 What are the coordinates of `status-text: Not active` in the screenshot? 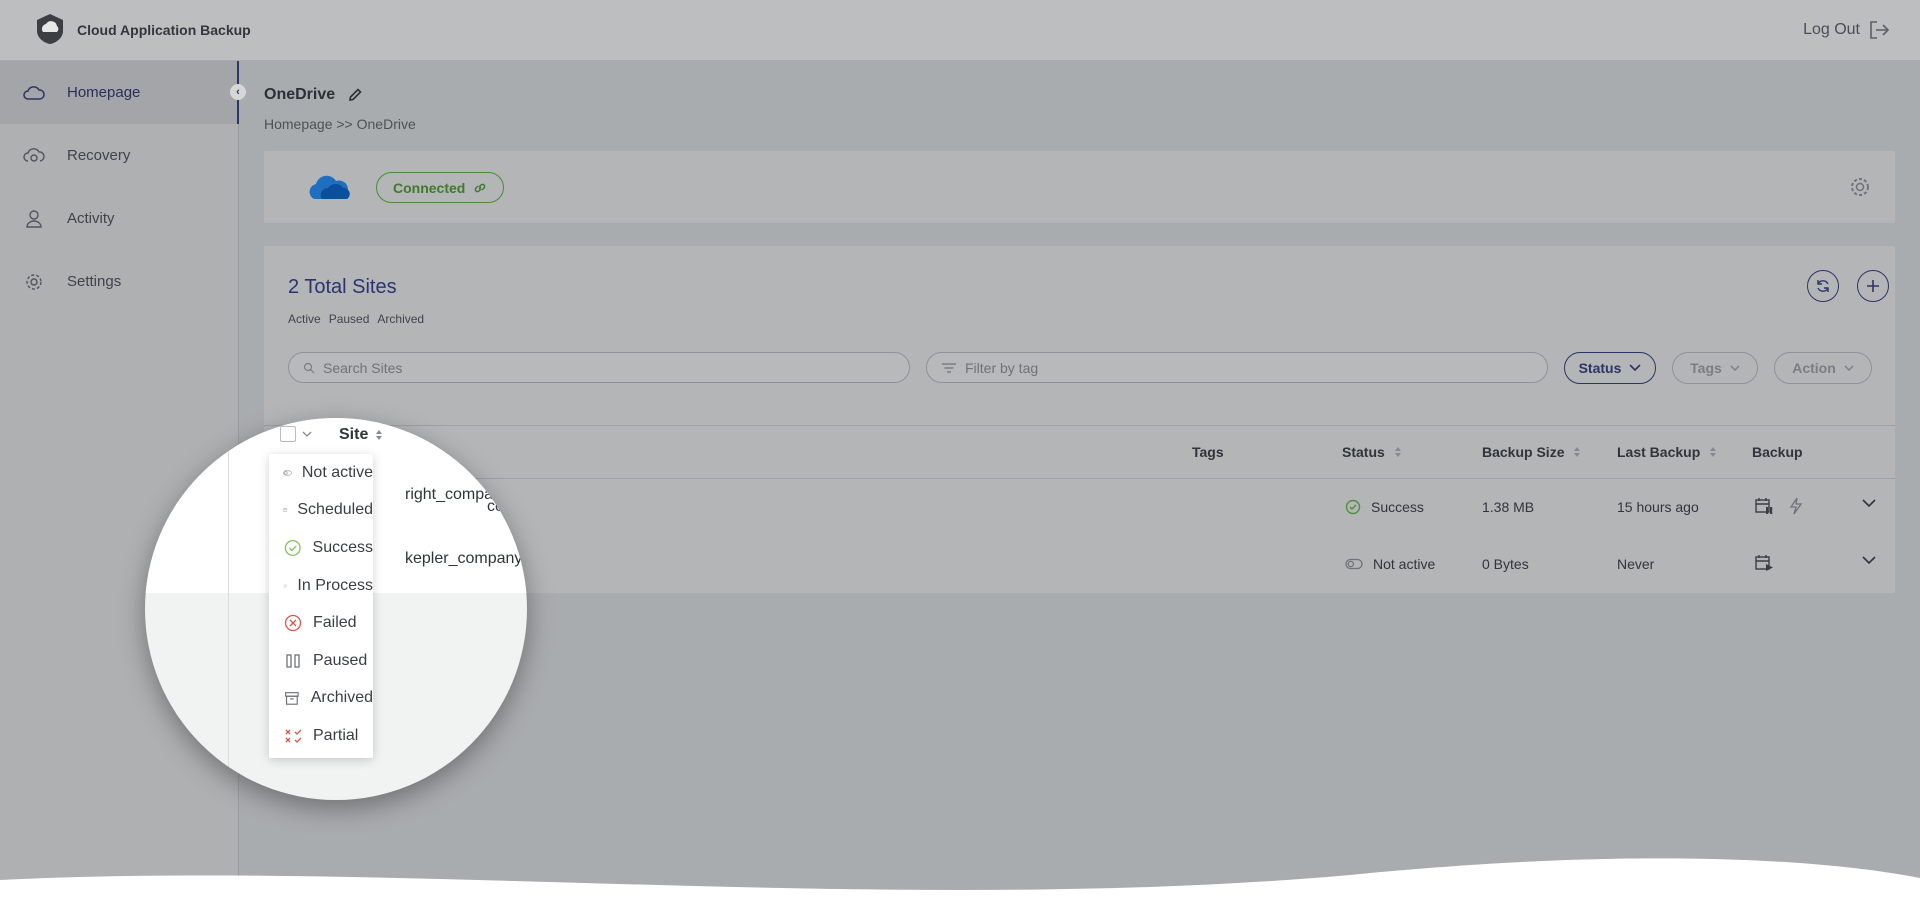 It's located at (1404, 564).